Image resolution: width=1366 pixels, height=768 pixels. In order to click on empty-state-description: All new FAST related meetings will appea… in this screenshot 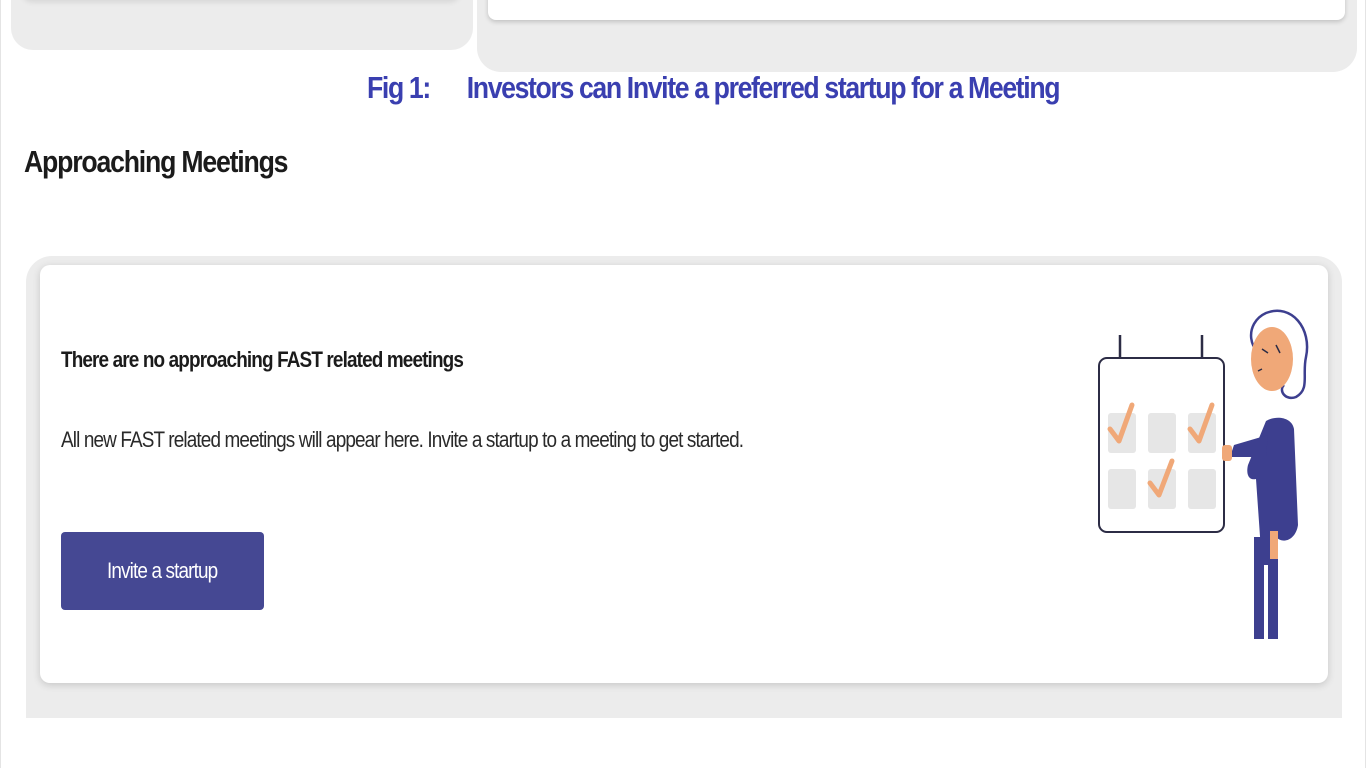, I will do `click(402, 439)`.